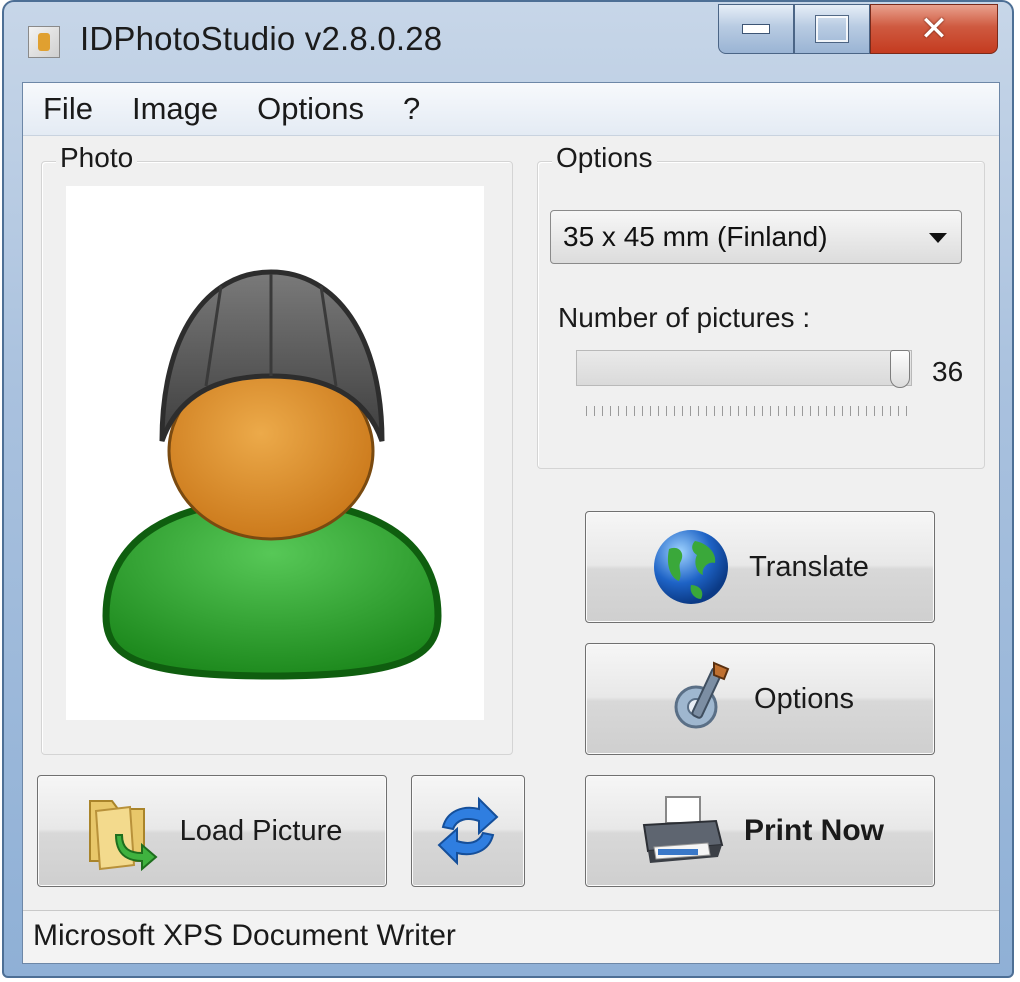 This screenshot has height=982, width=1020. Describe the element at coordinates (67, 109) in the screenshot. I see `menu-file: File` at that location.